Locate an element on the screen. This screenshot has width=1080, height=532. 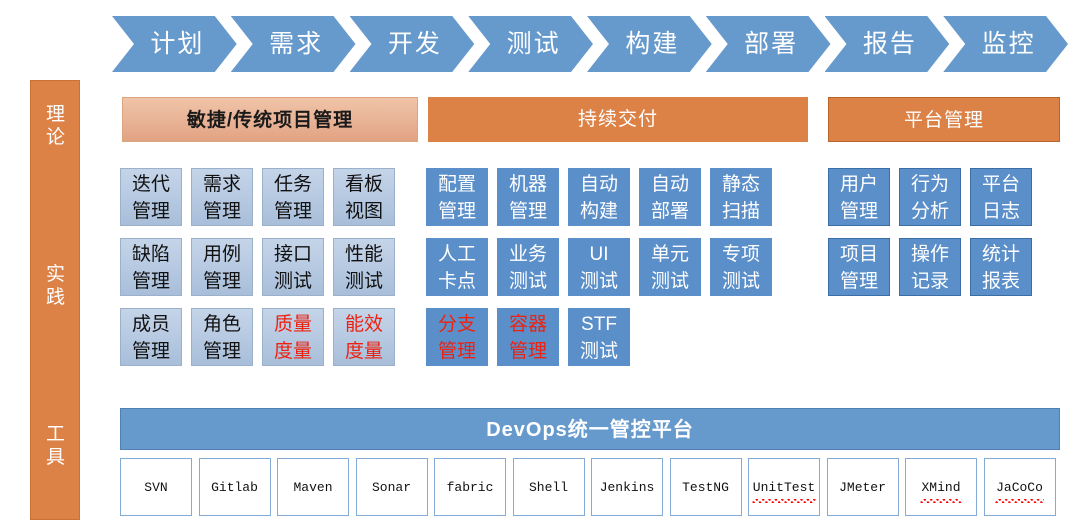
practice-cell-label: 能效 度量 is located at coordinates (363, 338).